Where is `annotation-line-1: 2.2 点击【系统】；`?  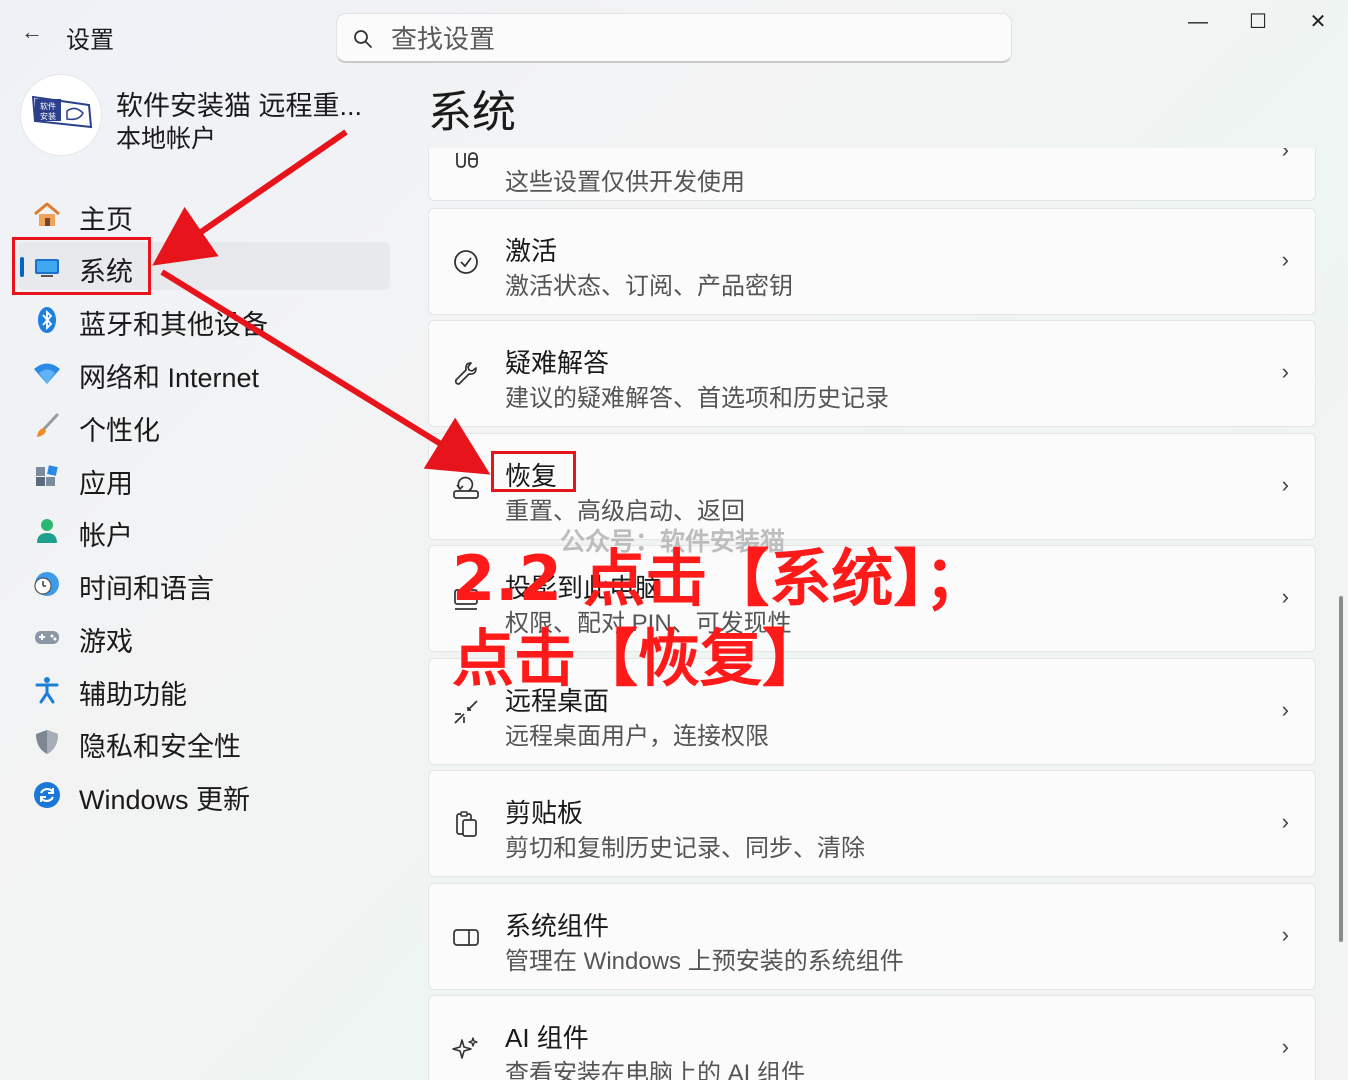
annotation-line-1: 2.2 点击【系统】； is located at coordinates (719, 578).